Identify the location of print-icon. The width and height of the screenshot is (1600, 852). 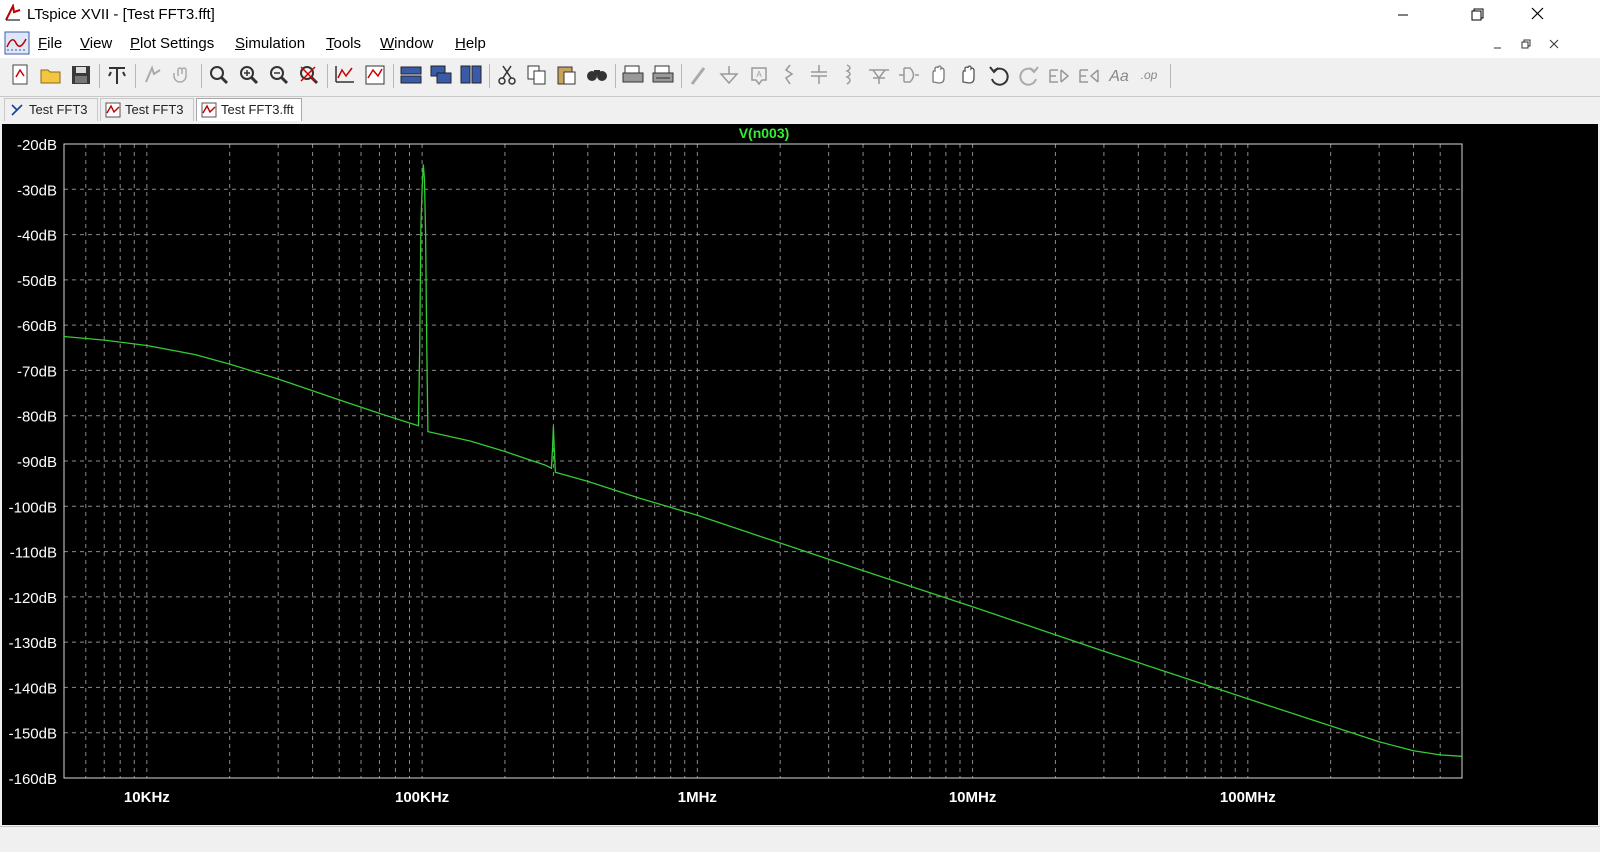
(633, 74).